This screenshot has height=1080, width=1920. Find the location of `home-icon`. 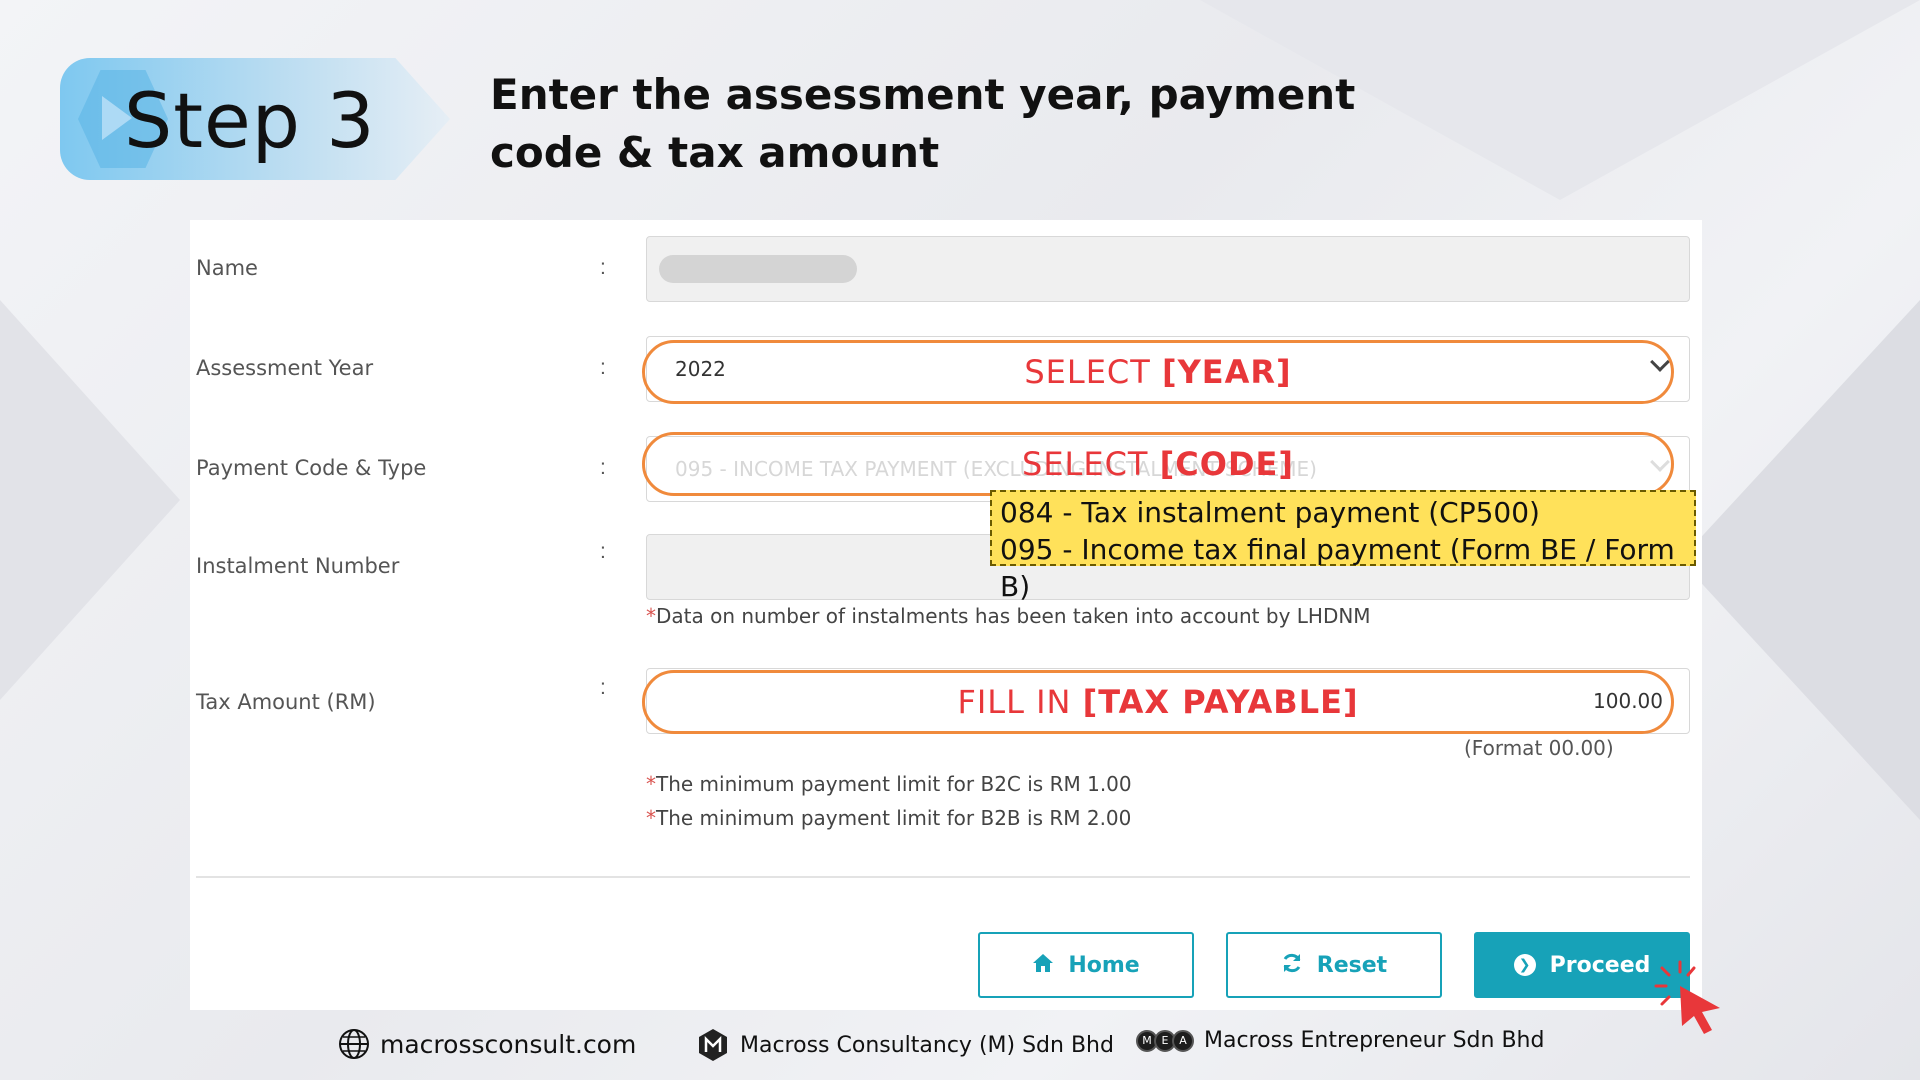

home-icon is located at coordinates (1043, 965).